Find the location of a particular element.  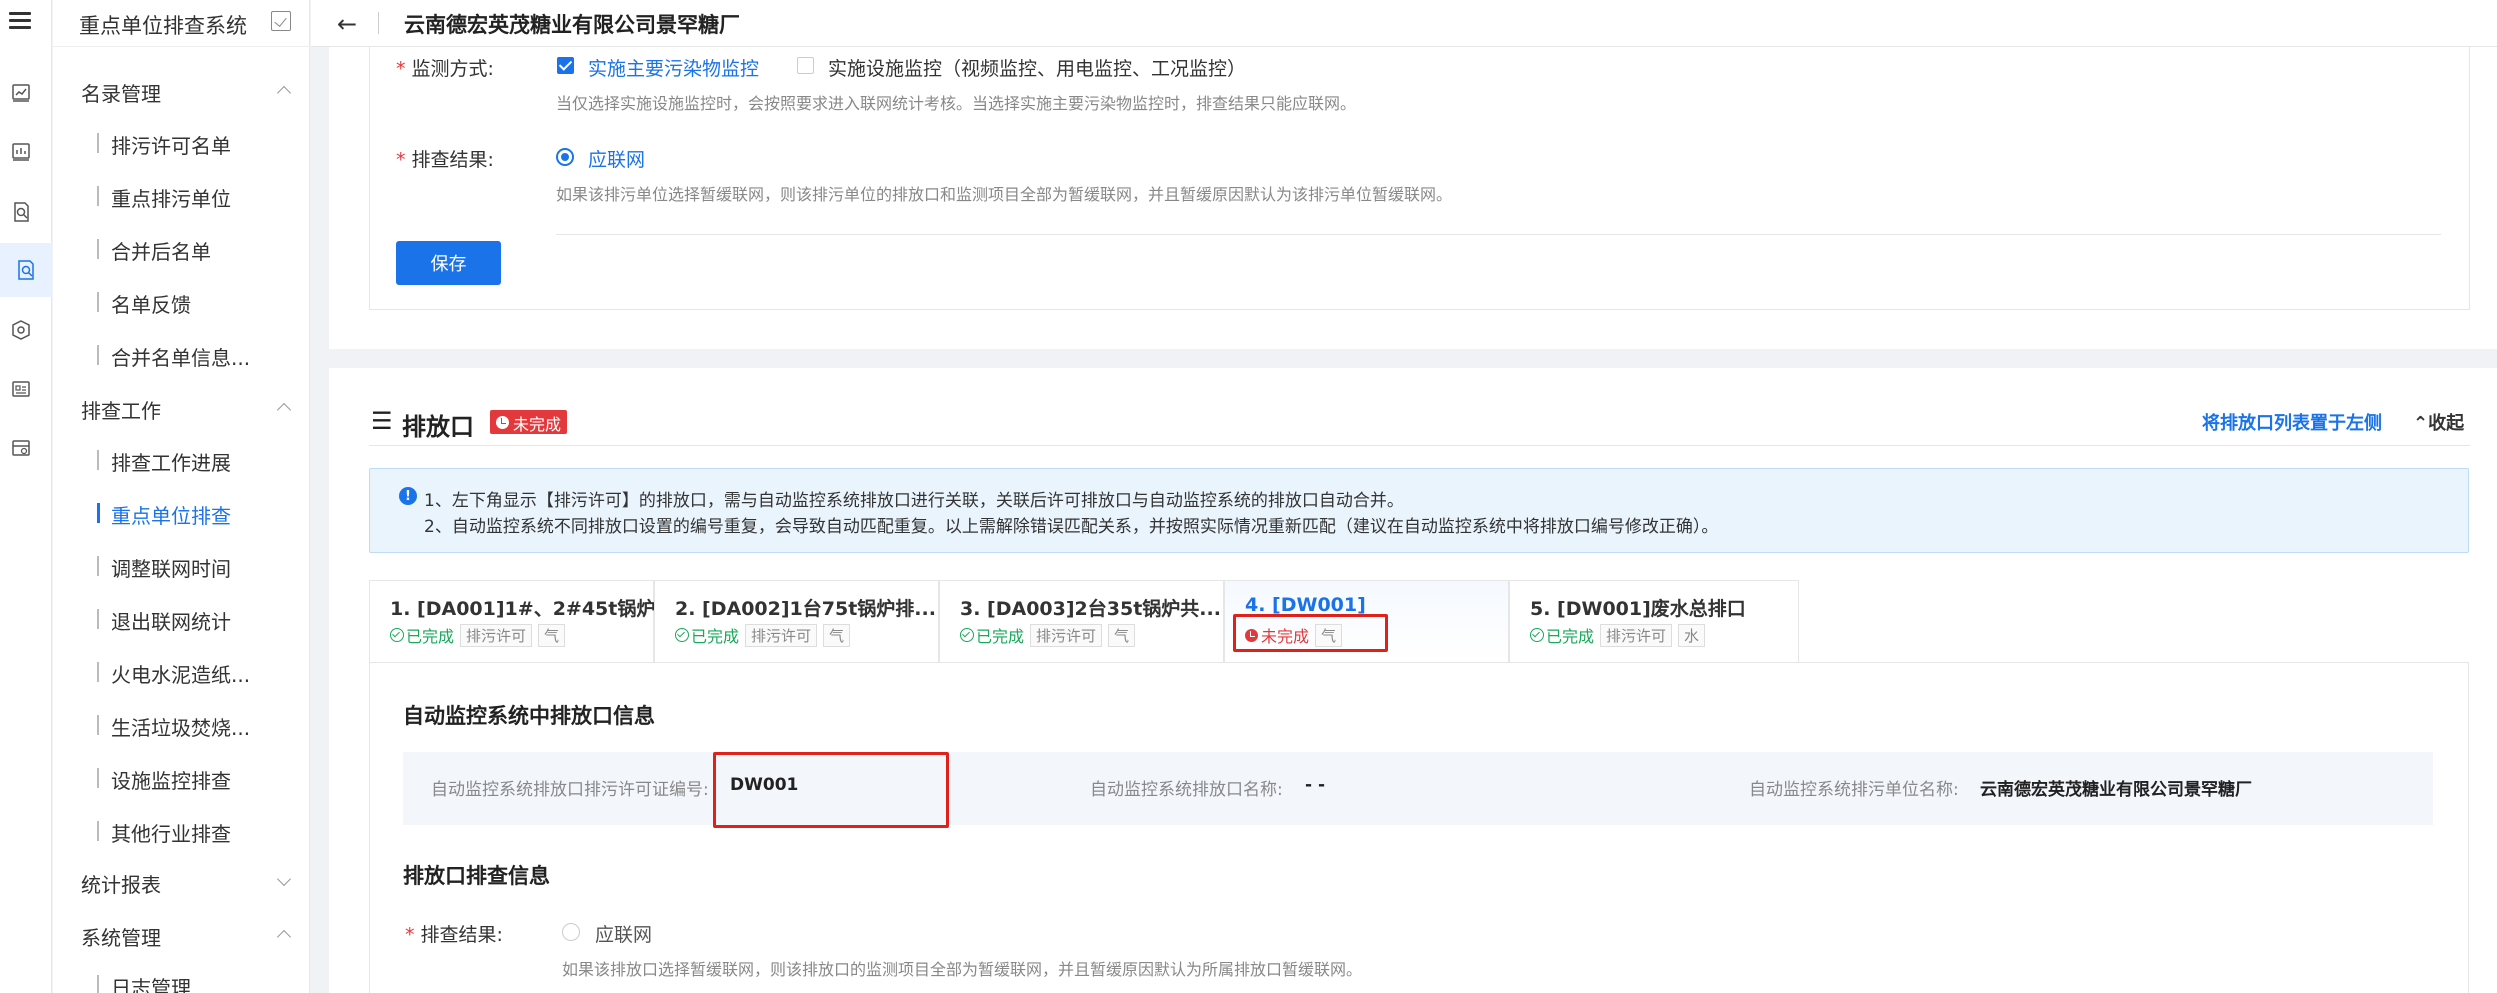

menu-item-merged-list: 合并后名单 is located at coordinates (154, 250).